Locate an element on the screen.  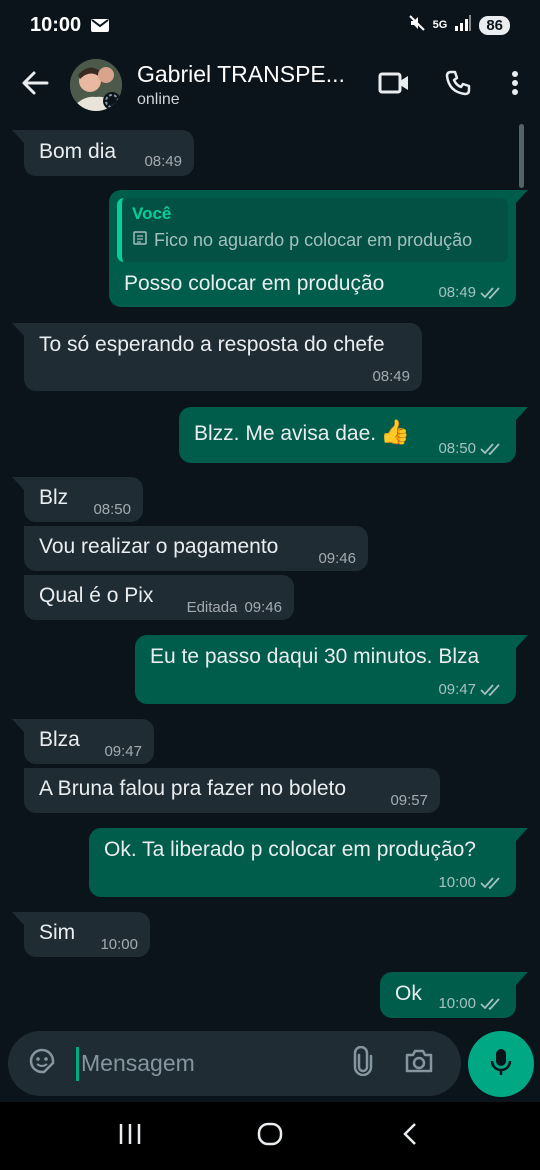
system-back-button is located at coordinates (410, 1136).